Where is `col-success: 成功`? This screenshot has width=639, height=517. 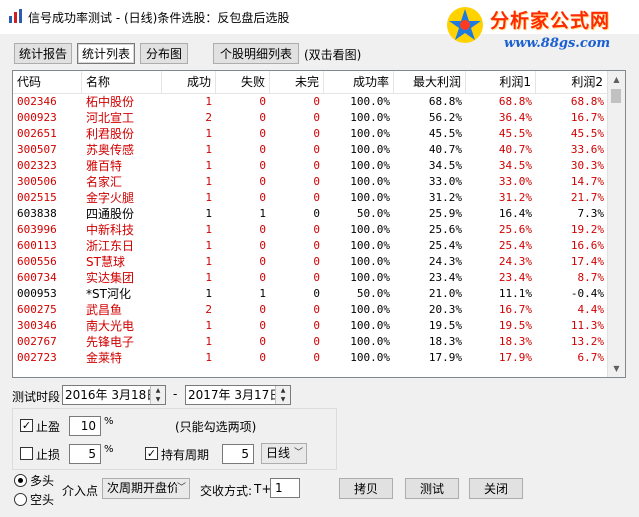
col-success: 成功 is located at coordinates (189, 82).